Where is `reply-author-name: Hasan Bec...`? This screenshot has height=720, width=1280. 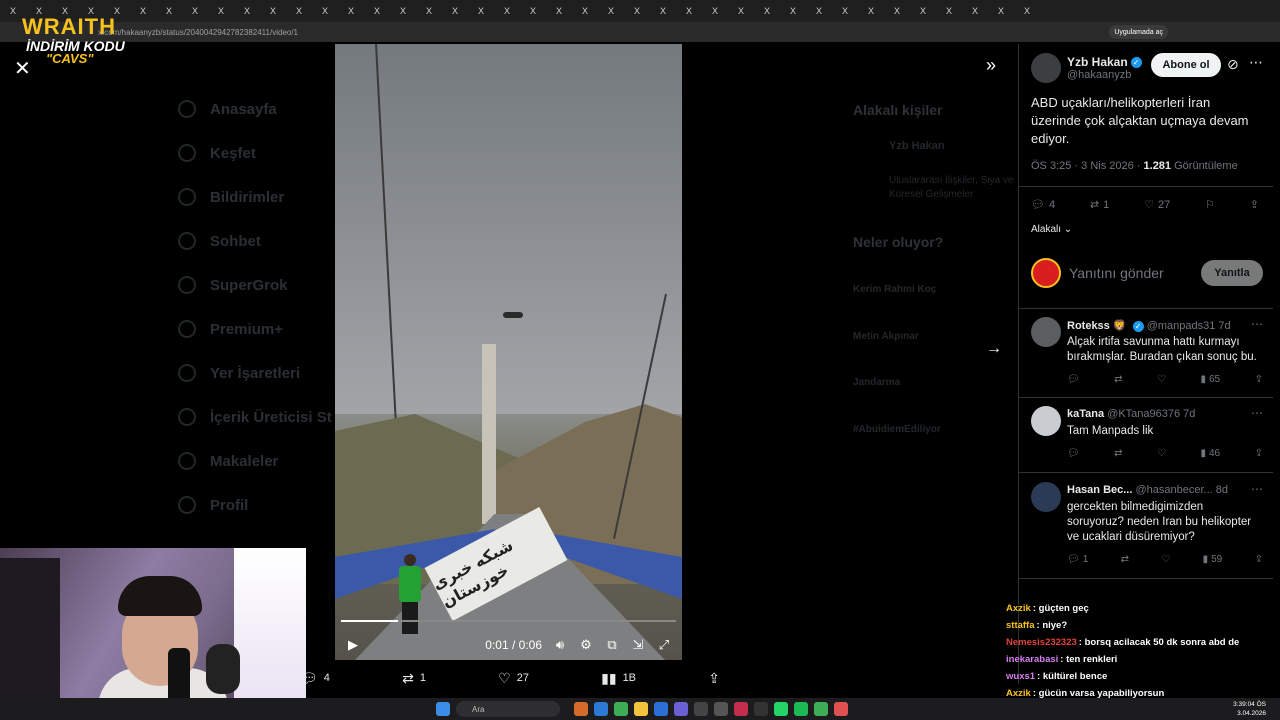
reply-author-name: Hasan Bec... is located at coordinates (1099, 490).